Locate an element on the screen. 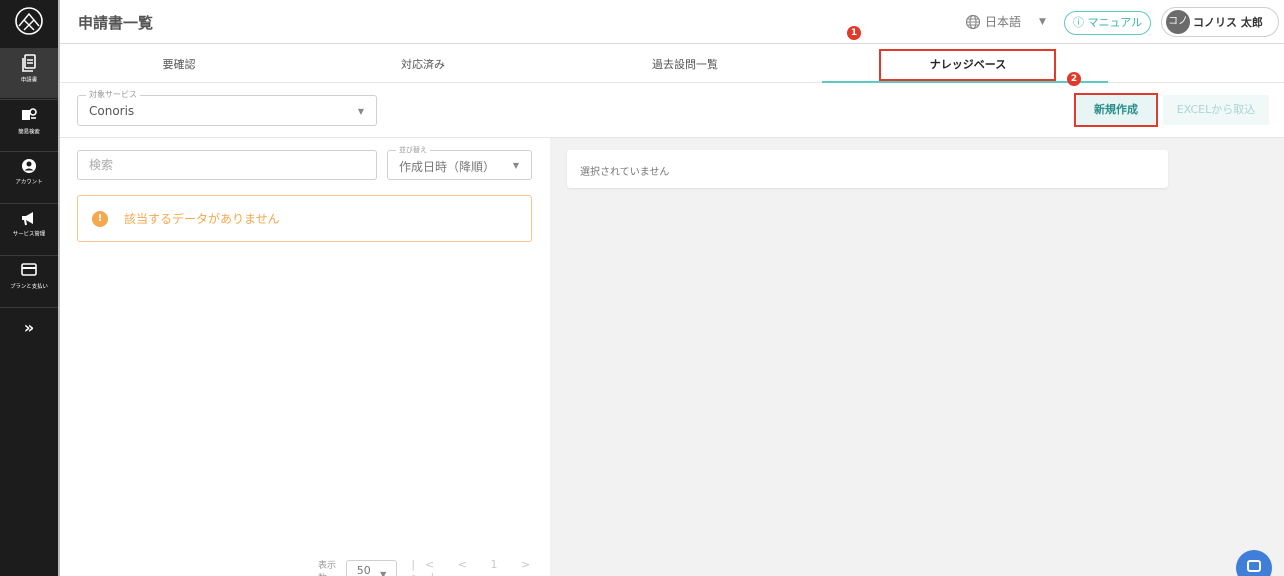  page-size-select: 50 ▼ is located at coordinates (371, 568).